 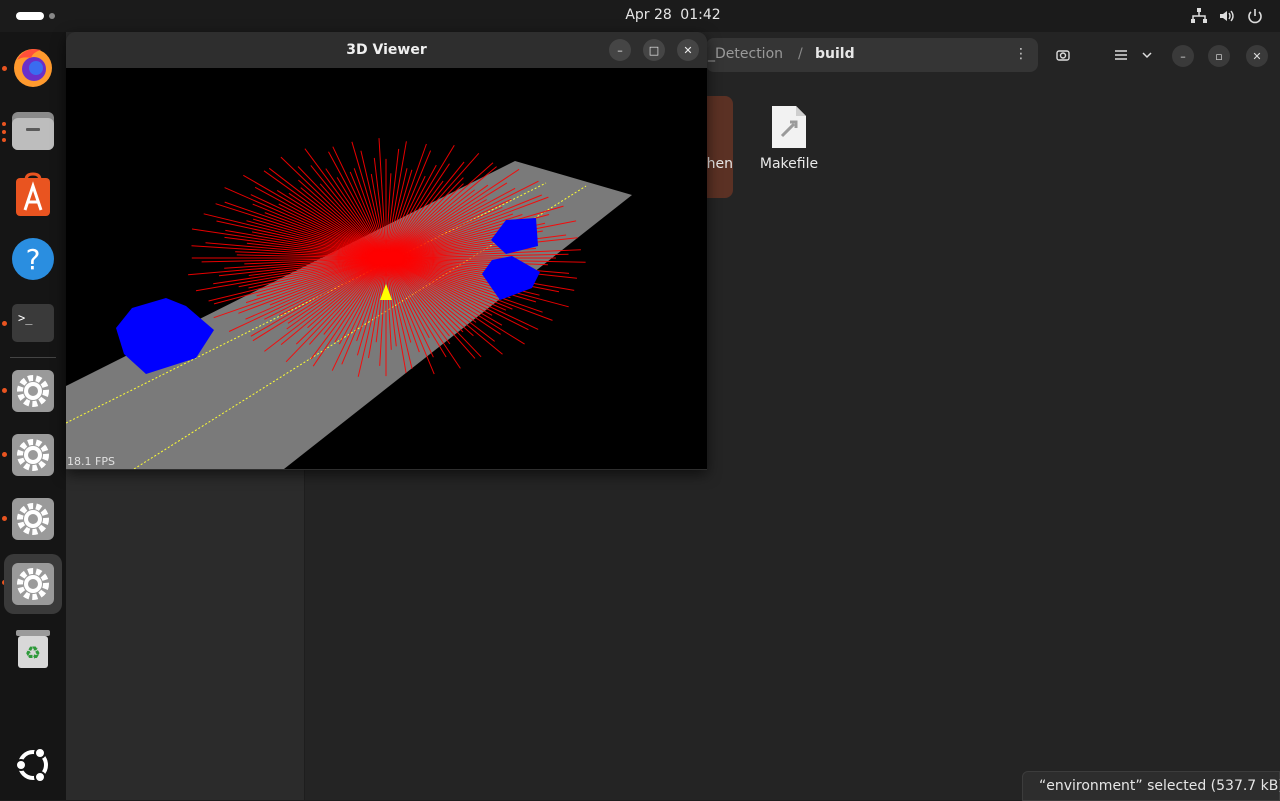 I want to click on top-bar: Apr 28 01:42, so click(x=640, y=16).